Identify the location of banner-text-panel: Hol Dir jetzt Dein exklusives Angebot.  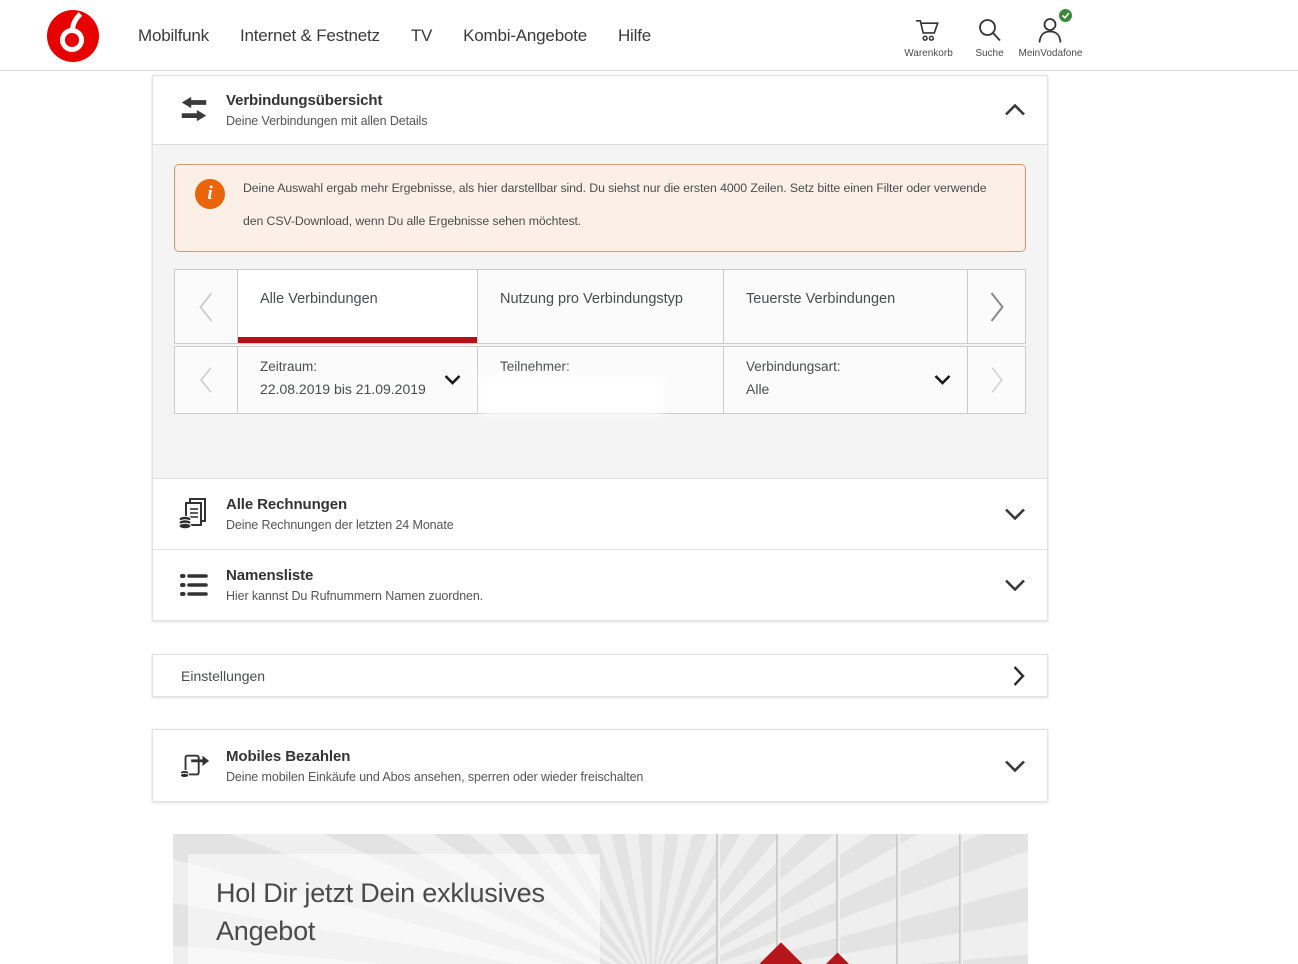
(394, 909).